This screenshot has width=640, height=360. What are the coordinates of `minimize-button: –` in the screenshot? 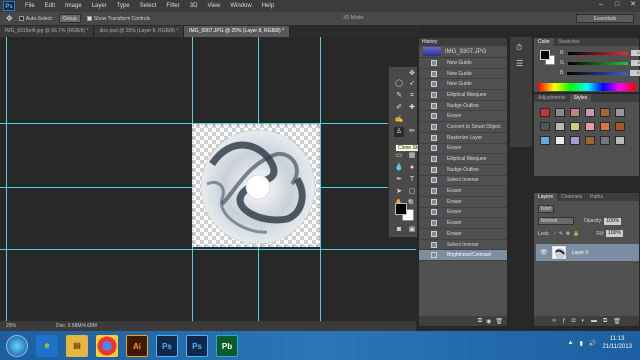 It's located at (601, 5).